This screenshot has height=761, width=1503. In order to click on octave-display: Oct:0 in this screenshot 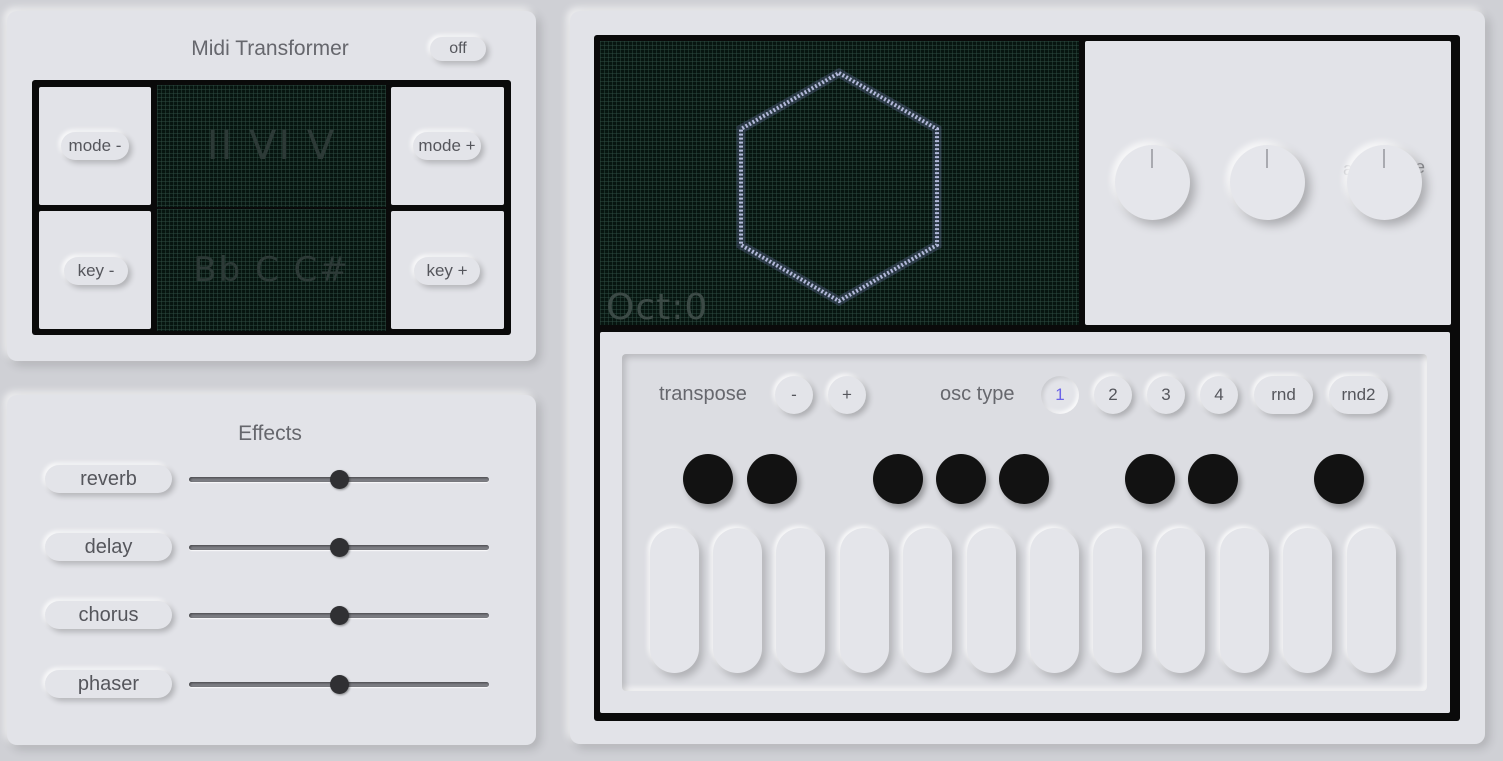, I will do `click(657, 306)`.